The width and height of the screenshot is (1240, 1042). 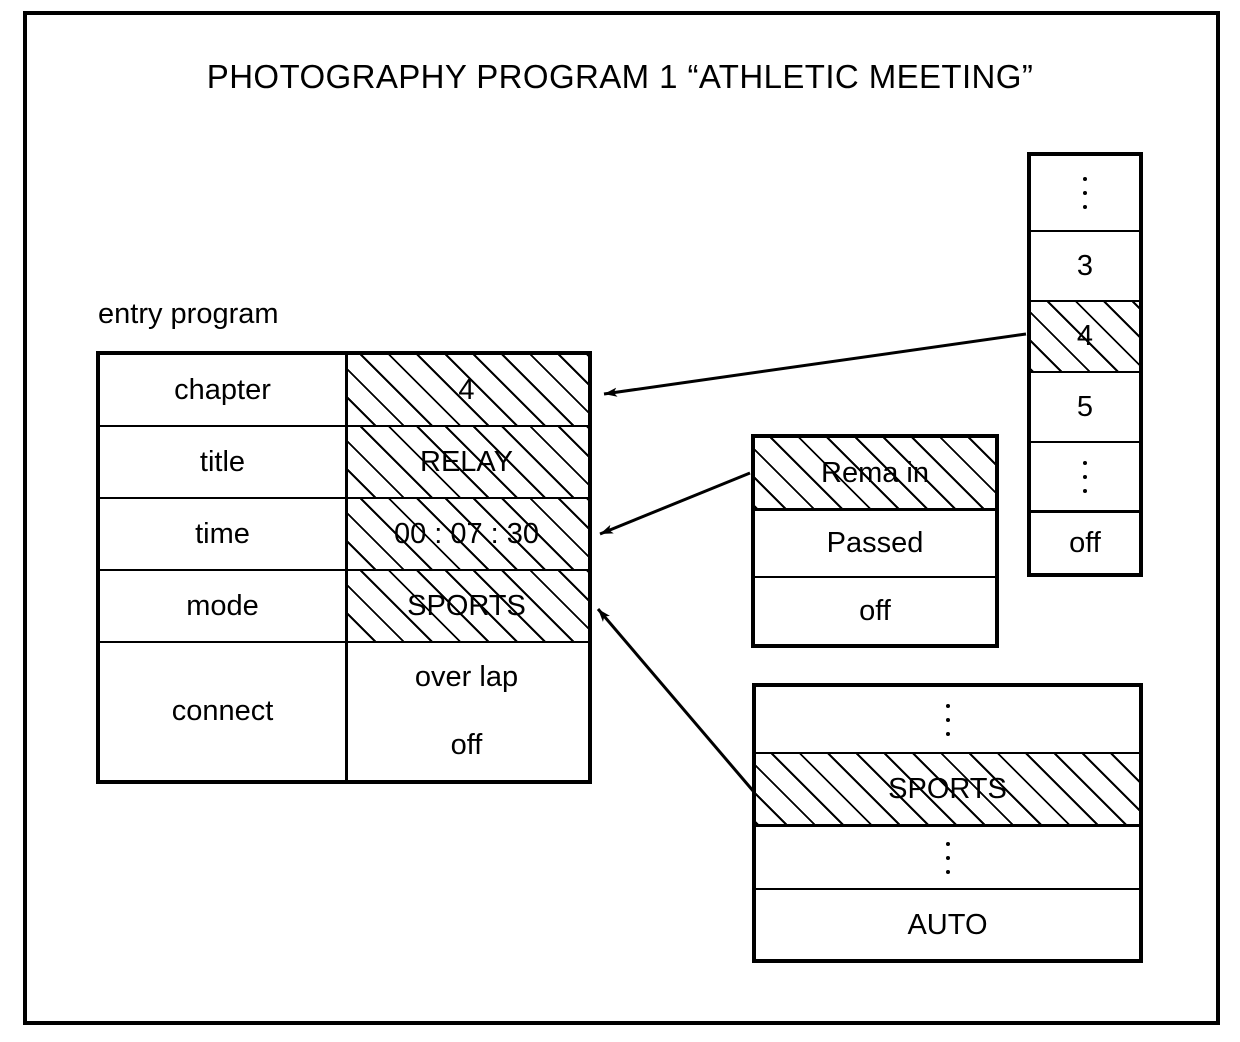 I want to click on row-value-title: RELAY, so click(x=466, y=462).